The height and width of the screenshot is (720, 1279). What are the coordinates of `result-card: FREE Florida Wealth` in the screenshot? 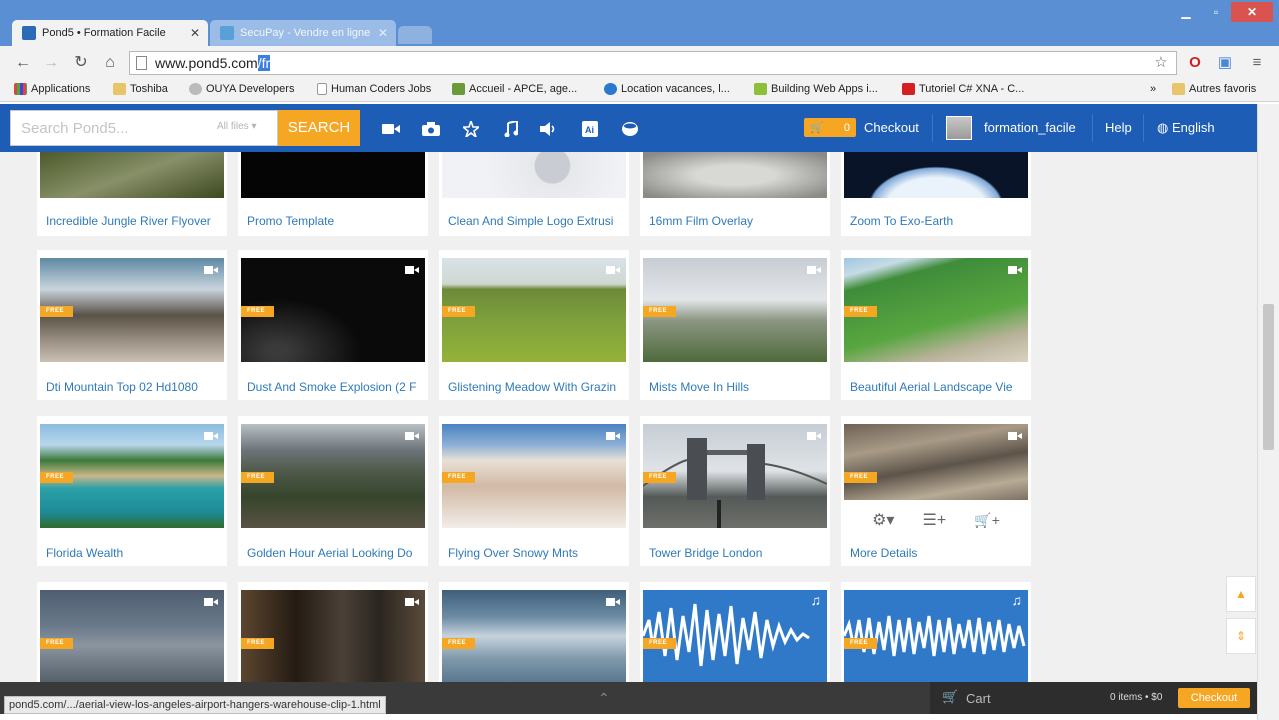 It's located at (132, 491).